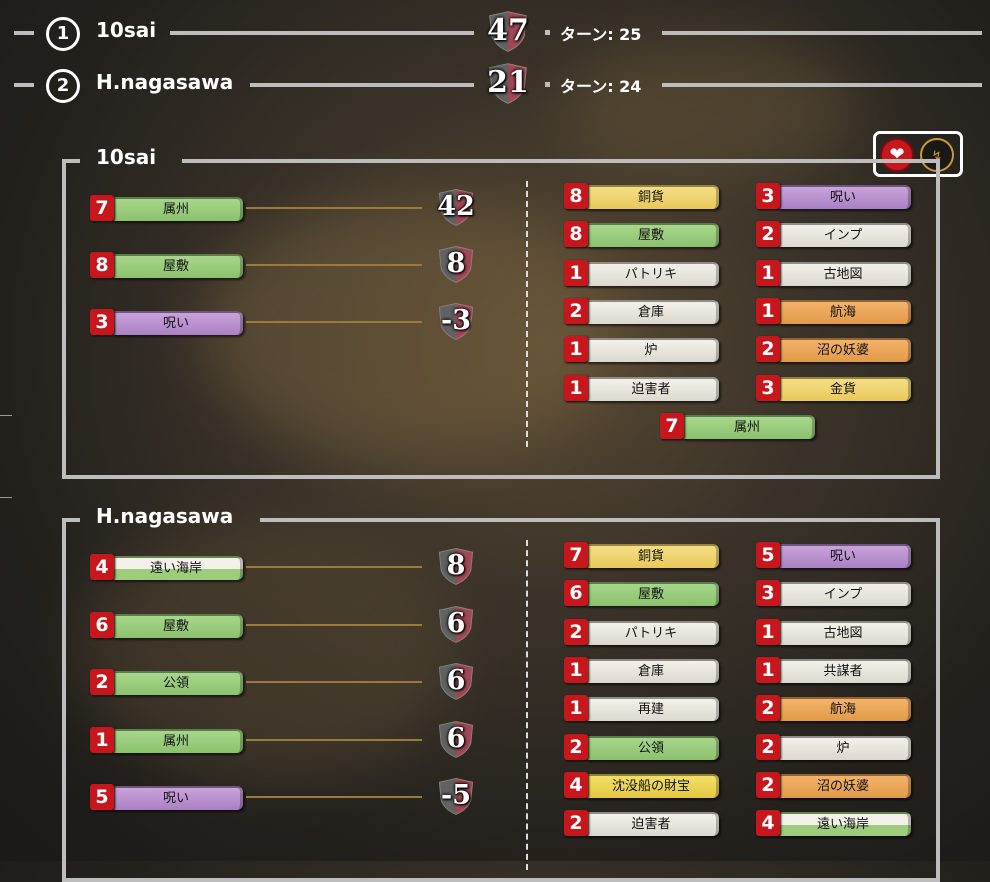 The height and width of the screenshot is (882, 990). I want to click on turn-count: ターン: 25, so click(601, 34).